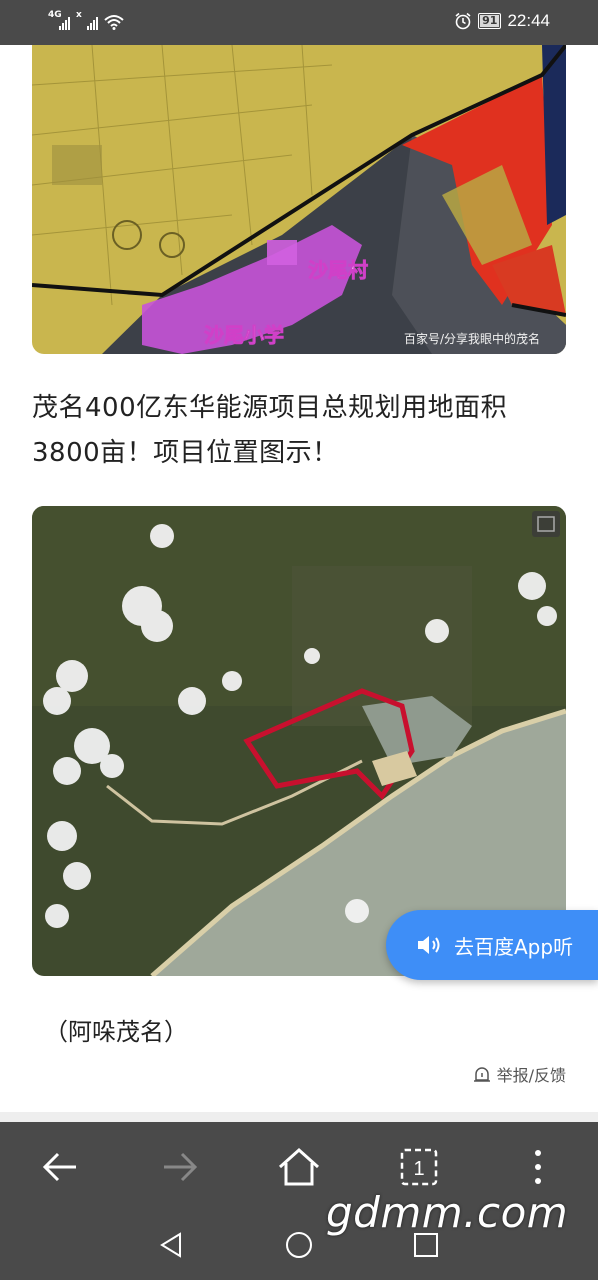 Image resolution: width=598 pixels, height=1280 pixels. Describe the element at coordinates (463, 21) in the screenshot. I see `alarm-icon` at that location.